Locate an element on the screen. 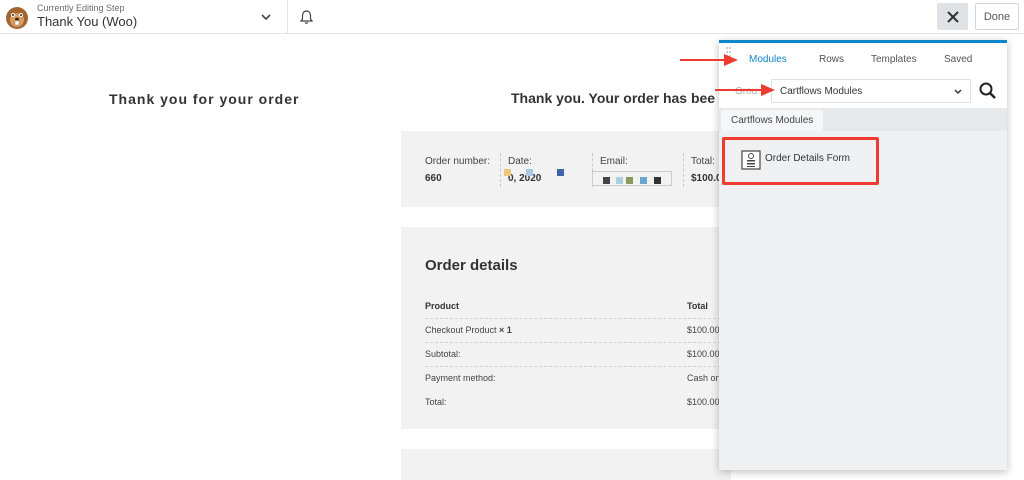 Image resolution: width=1024 pixels, height=480 pixels. row-label: Payment method: is located at coordinates (460, 378).